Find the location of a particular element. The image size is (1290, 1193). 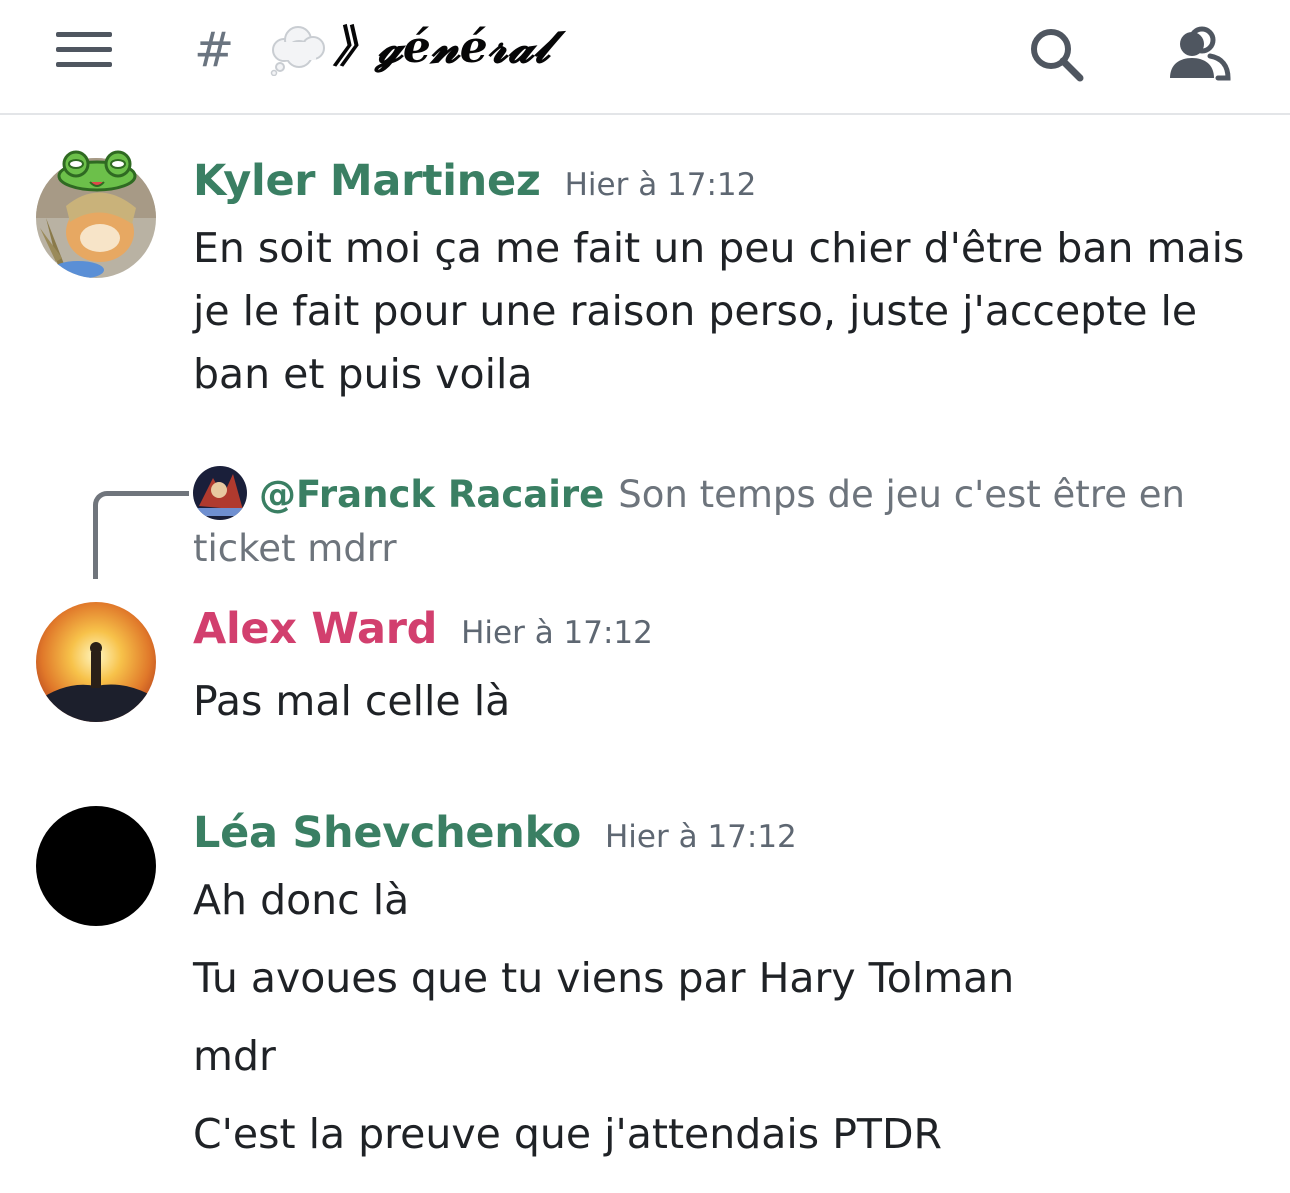

frog-avatar-decoration-icon is located at coordinates (97, 171).